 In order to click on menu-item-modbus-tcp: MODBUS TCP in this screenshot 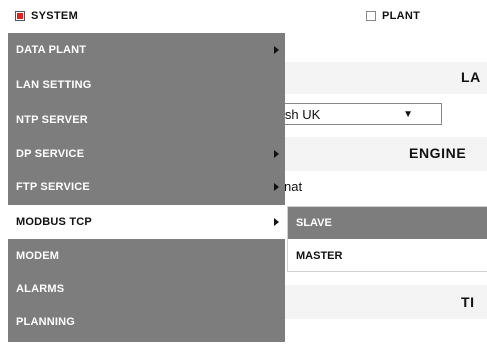, I will do `click(146, 222)`.